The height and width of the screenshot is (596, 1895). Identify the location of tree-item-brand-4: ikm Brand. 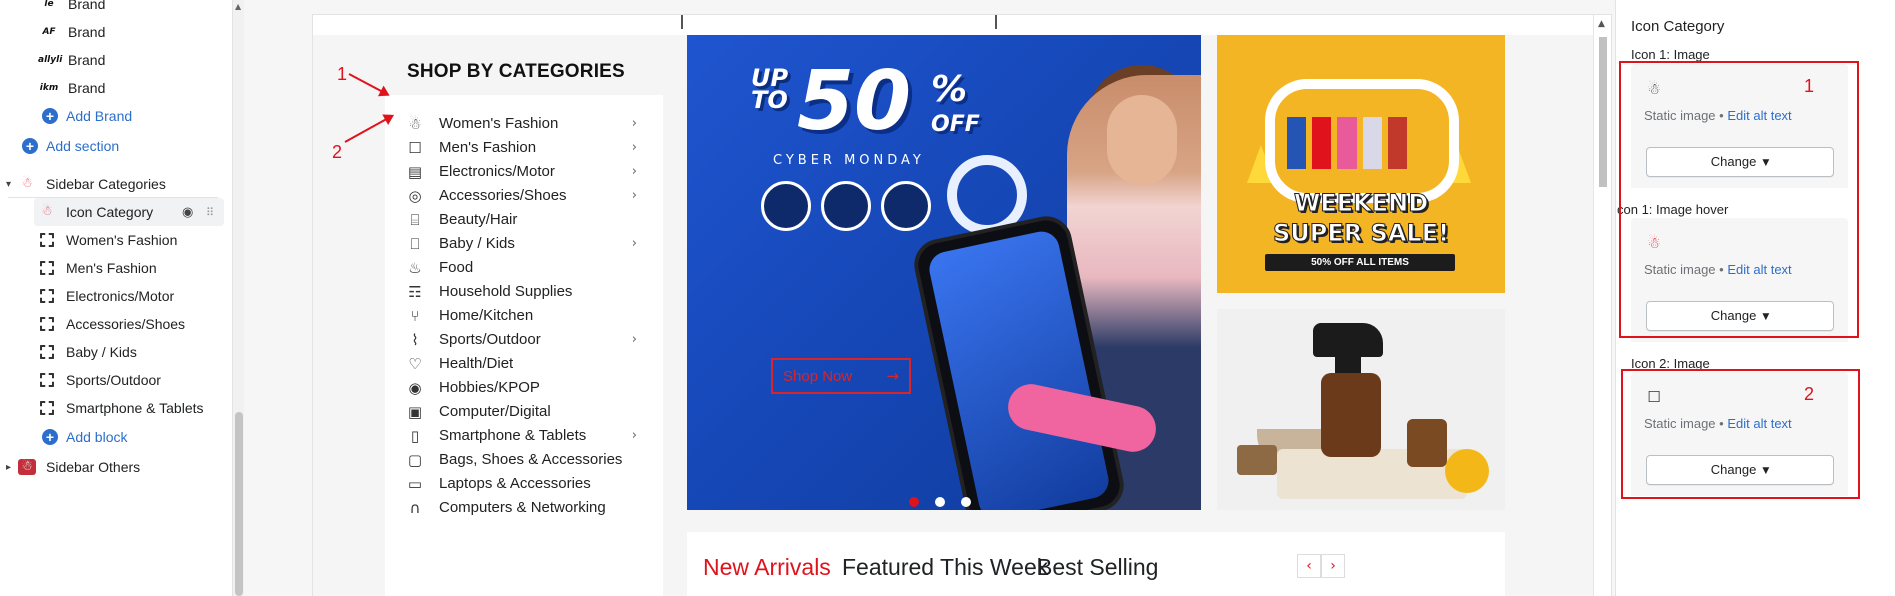
(116, 88).